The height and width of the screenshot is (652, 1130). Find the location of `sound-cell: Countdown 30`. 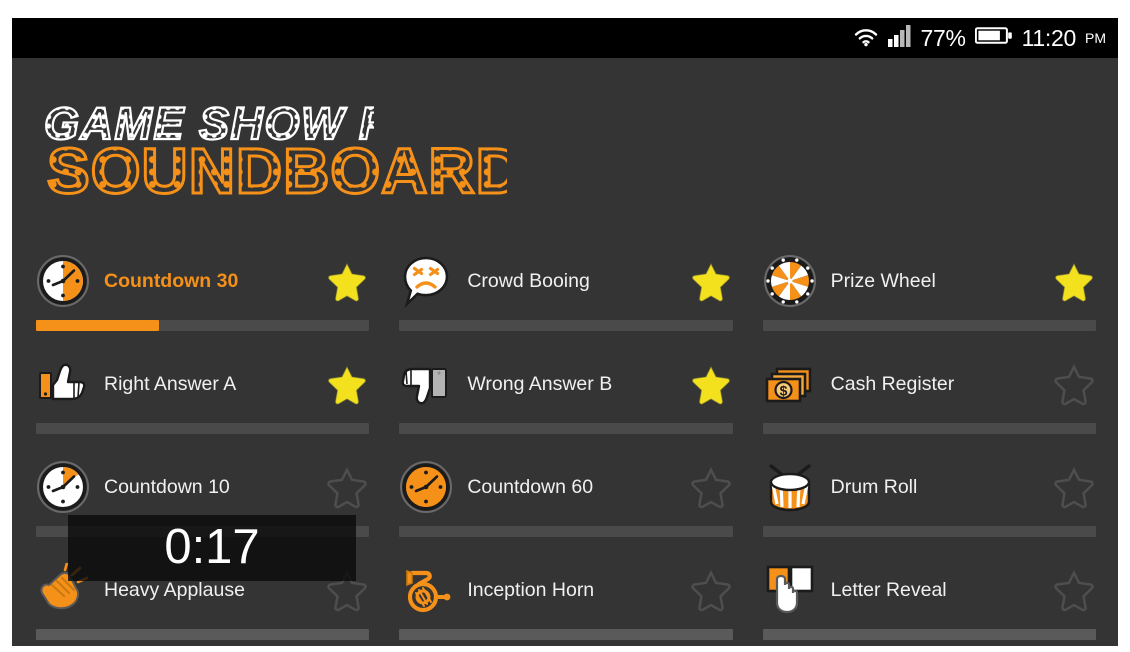

sound-cell: Countdown 30 is located at coordinates (202, 291).